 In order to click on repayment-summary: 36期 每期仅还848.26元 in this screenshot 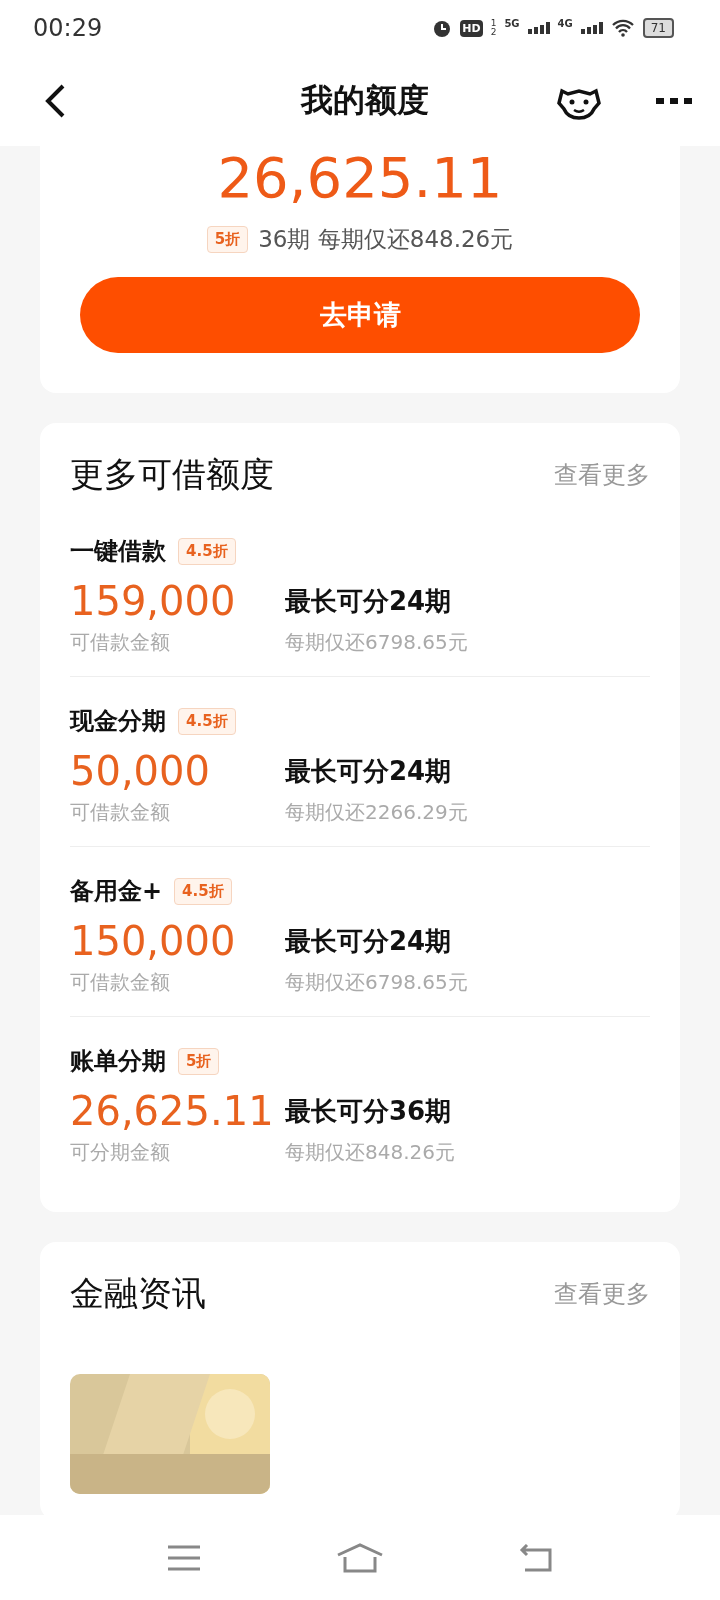, I will do `click(386, 239)`.